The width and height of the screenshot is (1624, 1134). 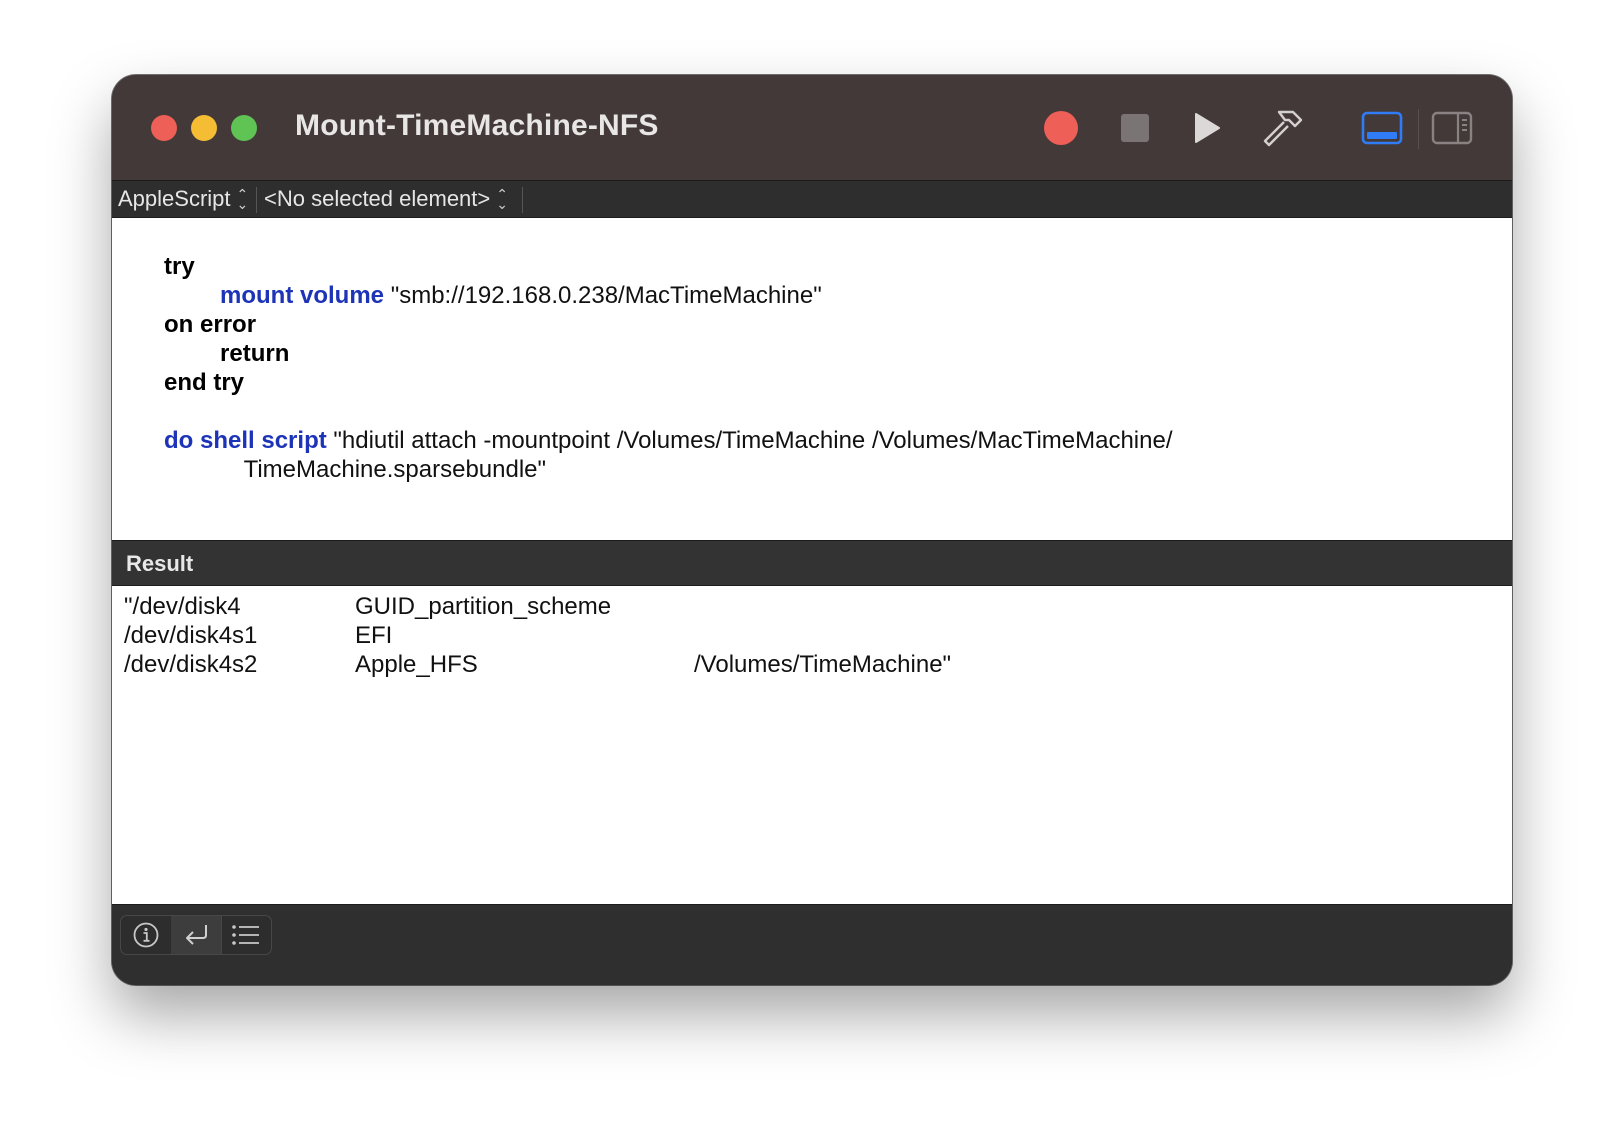 I want to click on hammer-icon, so click(x=1283, y=128).